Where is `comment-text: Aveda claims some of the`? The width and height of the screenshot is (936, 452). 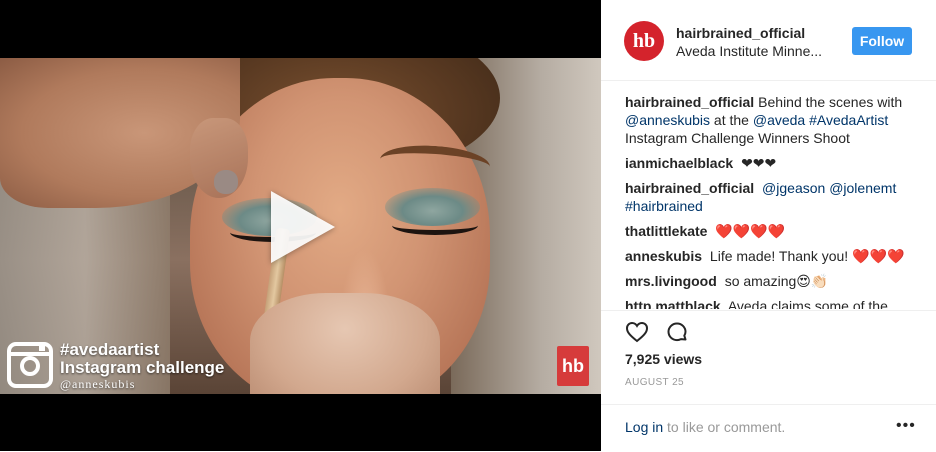 comment-text: Aveda claims some of the is located at coordinates (807, 303).